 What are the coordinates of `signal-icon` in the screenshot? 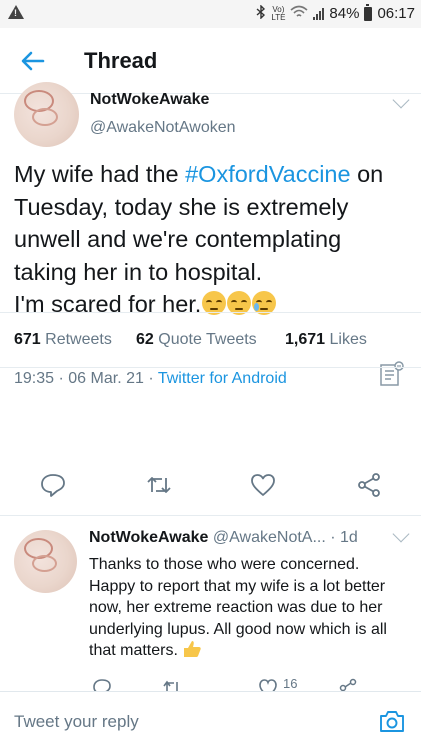 It's located at (319, 13).